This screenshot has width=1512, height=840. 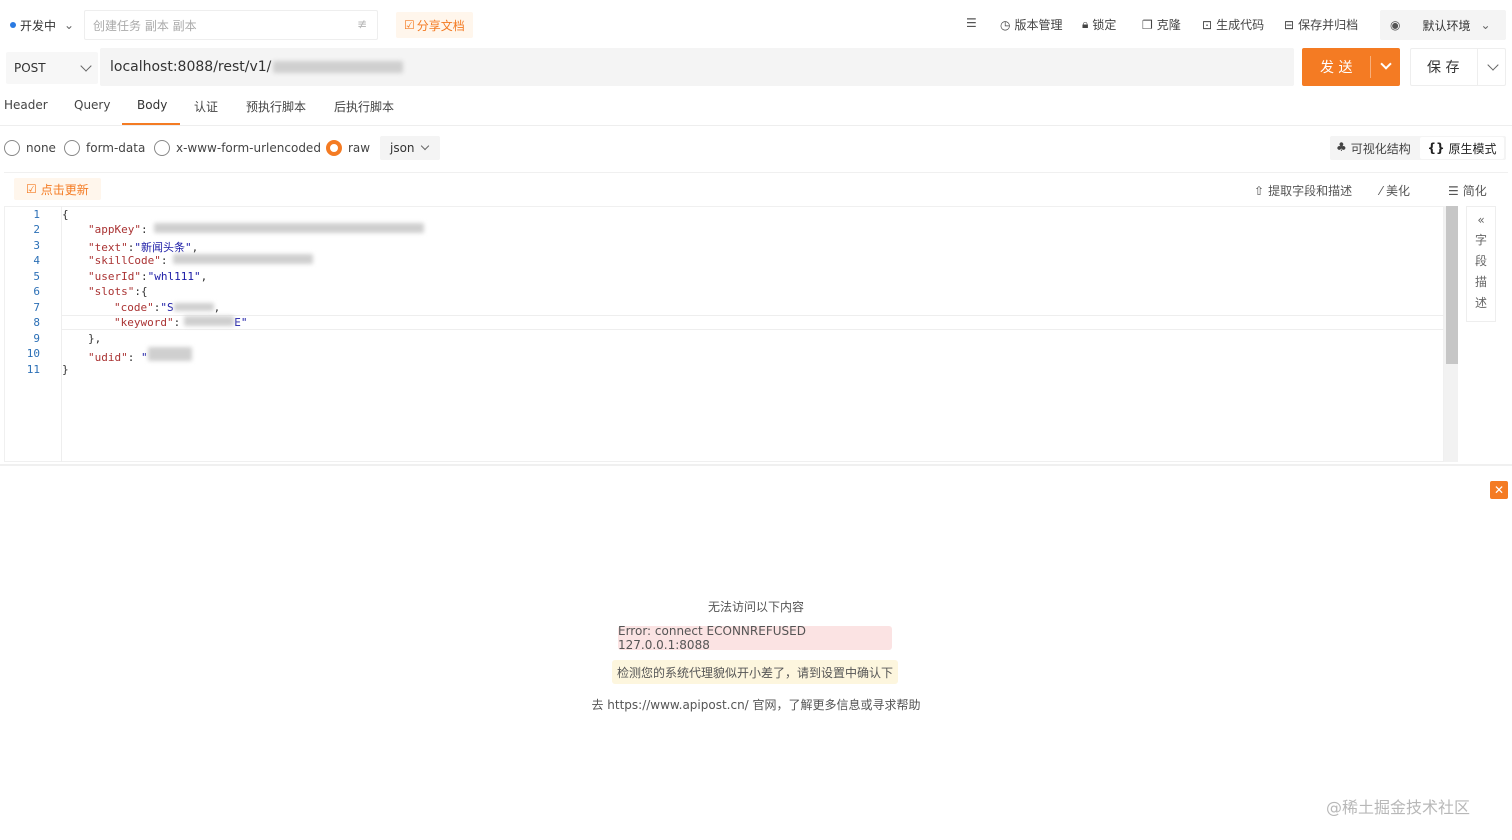 I want to click on line-number: 3, so click(x=36, y=245).